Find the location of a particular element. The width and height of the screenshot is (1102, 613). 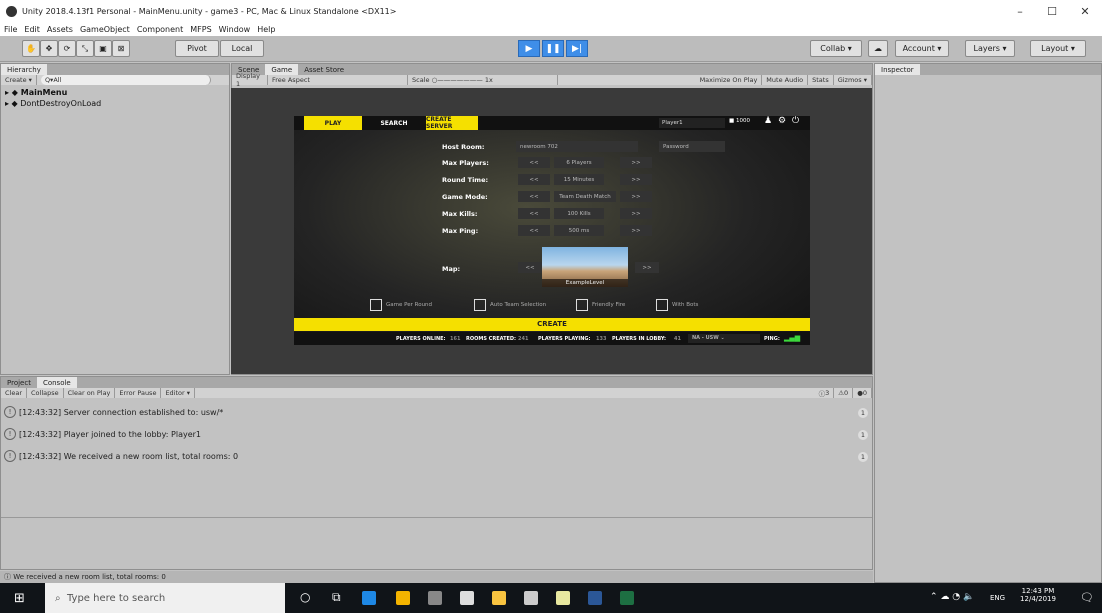

menu-assets: Assets is located at coordinates (60, 29).